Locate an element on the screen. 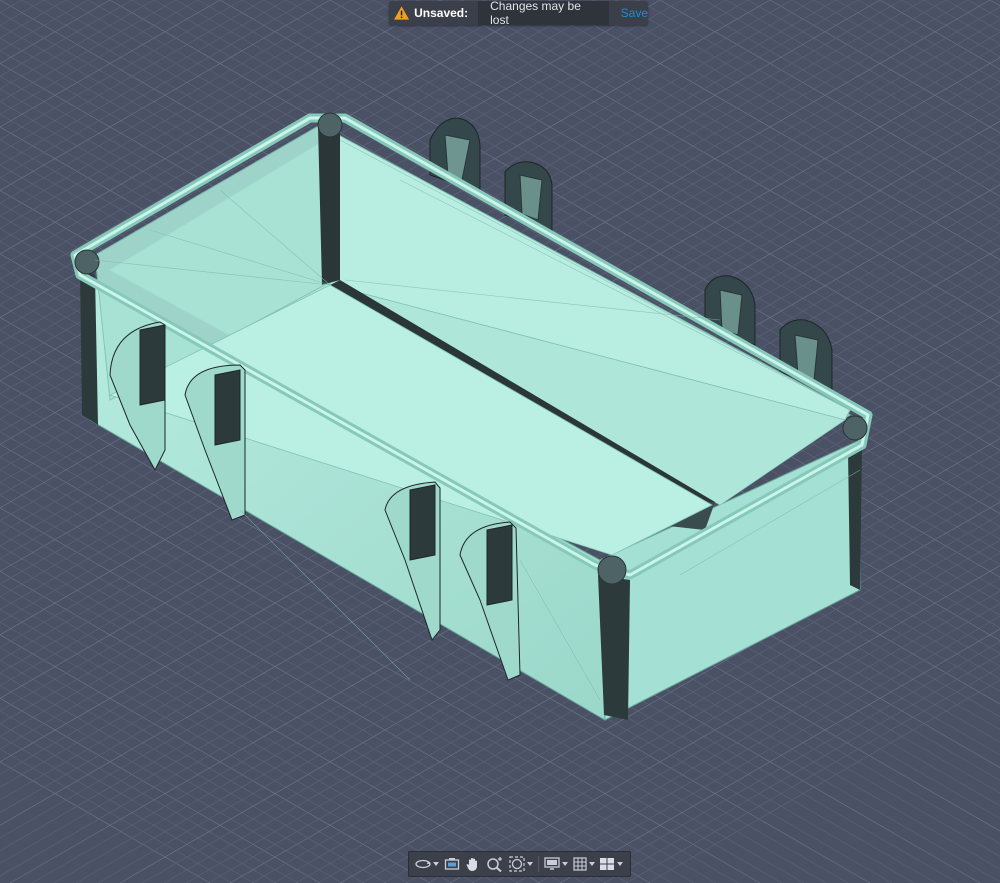 The image size is (1000, 883). zoom-button is located at coordinates (495, 864).